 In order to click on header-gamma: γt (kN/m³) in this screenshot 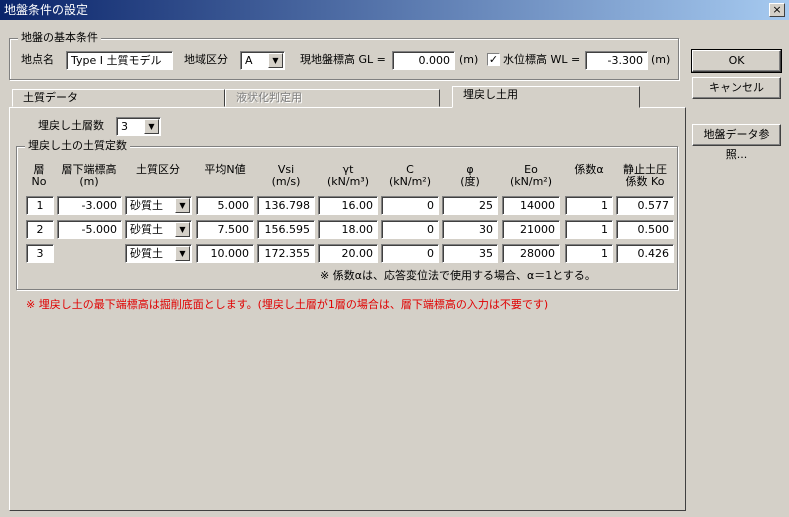, I will do `click(347, 175)`.